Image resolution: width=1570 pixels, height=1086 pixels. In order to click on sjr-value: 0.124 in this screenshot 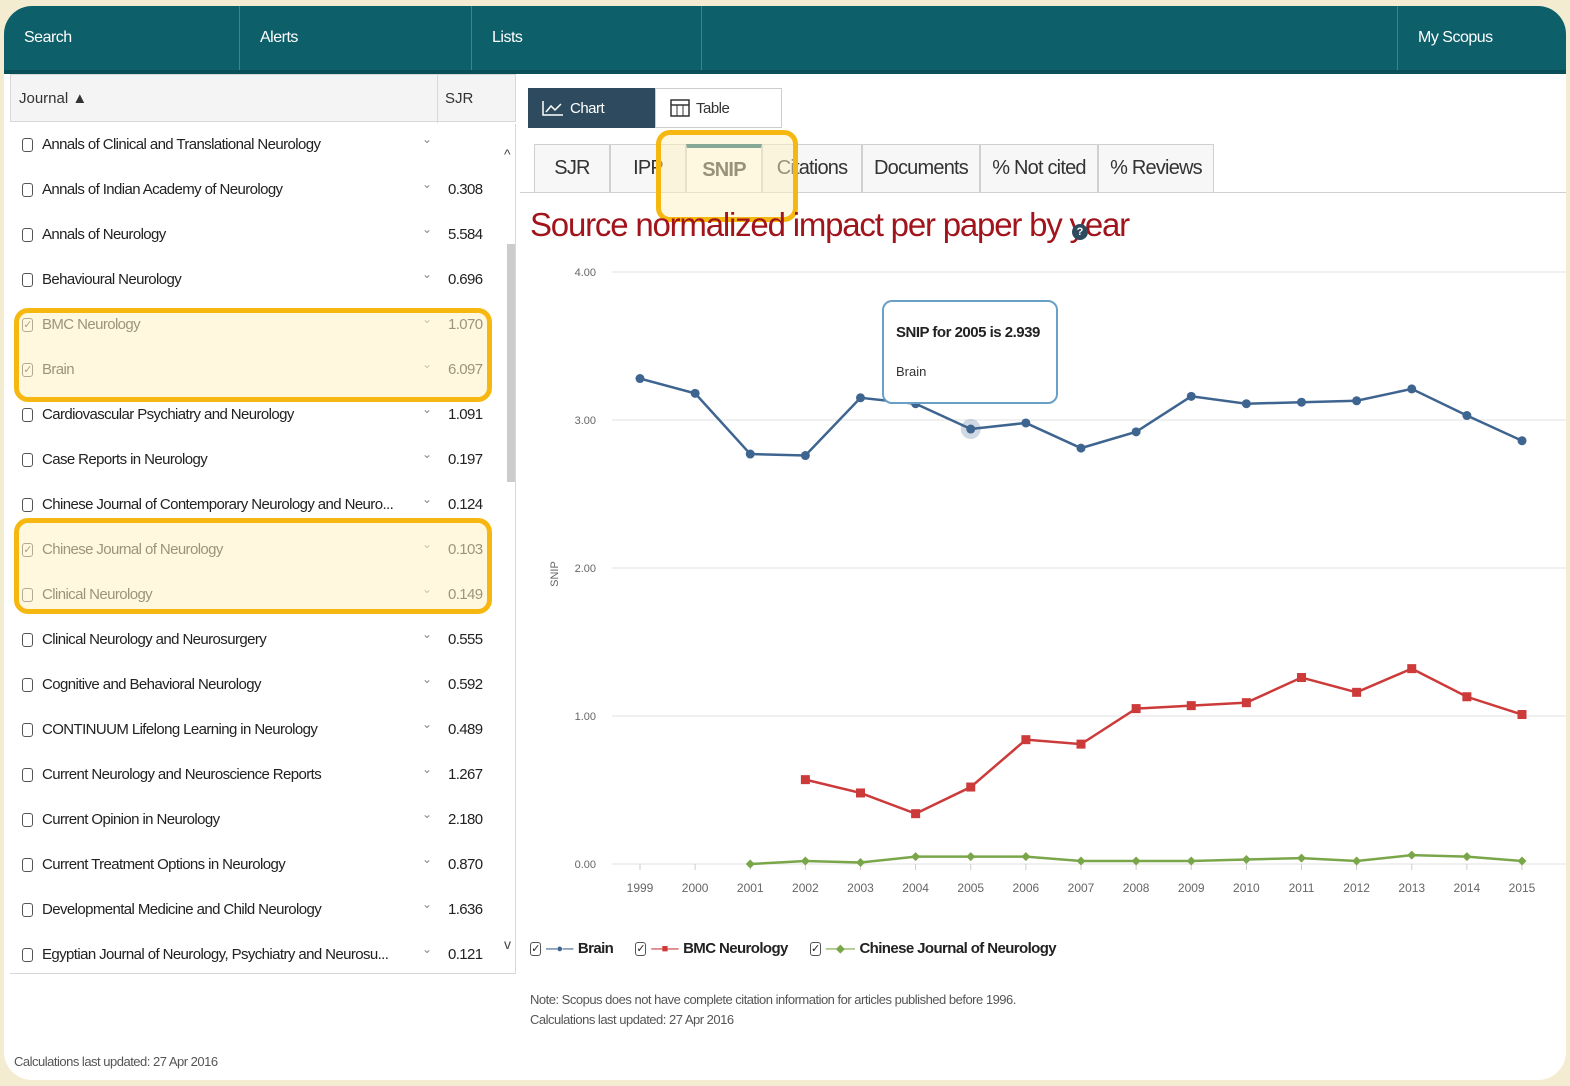, I will do `click(465, 504)`.